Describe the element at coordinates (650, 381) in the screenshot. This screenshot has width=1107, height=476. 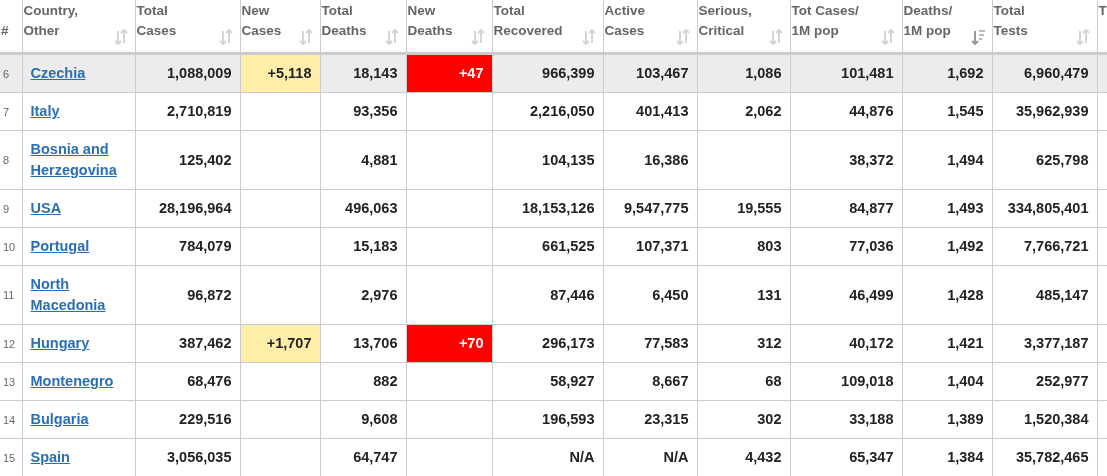
I see `table-cell: 8,667` at that location.